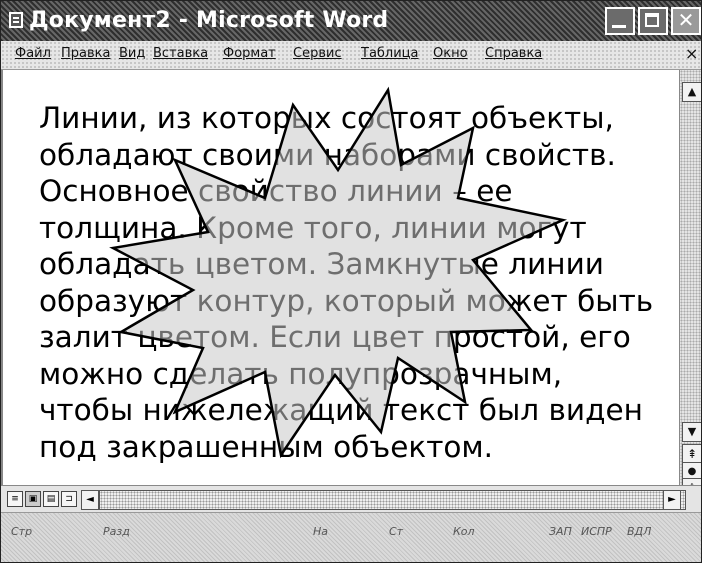 The width and height of the screenshot is (702, 563). Describe the element at coordinates (249, 53) in the screenshot. I see `menu-format: Формат` at that location.